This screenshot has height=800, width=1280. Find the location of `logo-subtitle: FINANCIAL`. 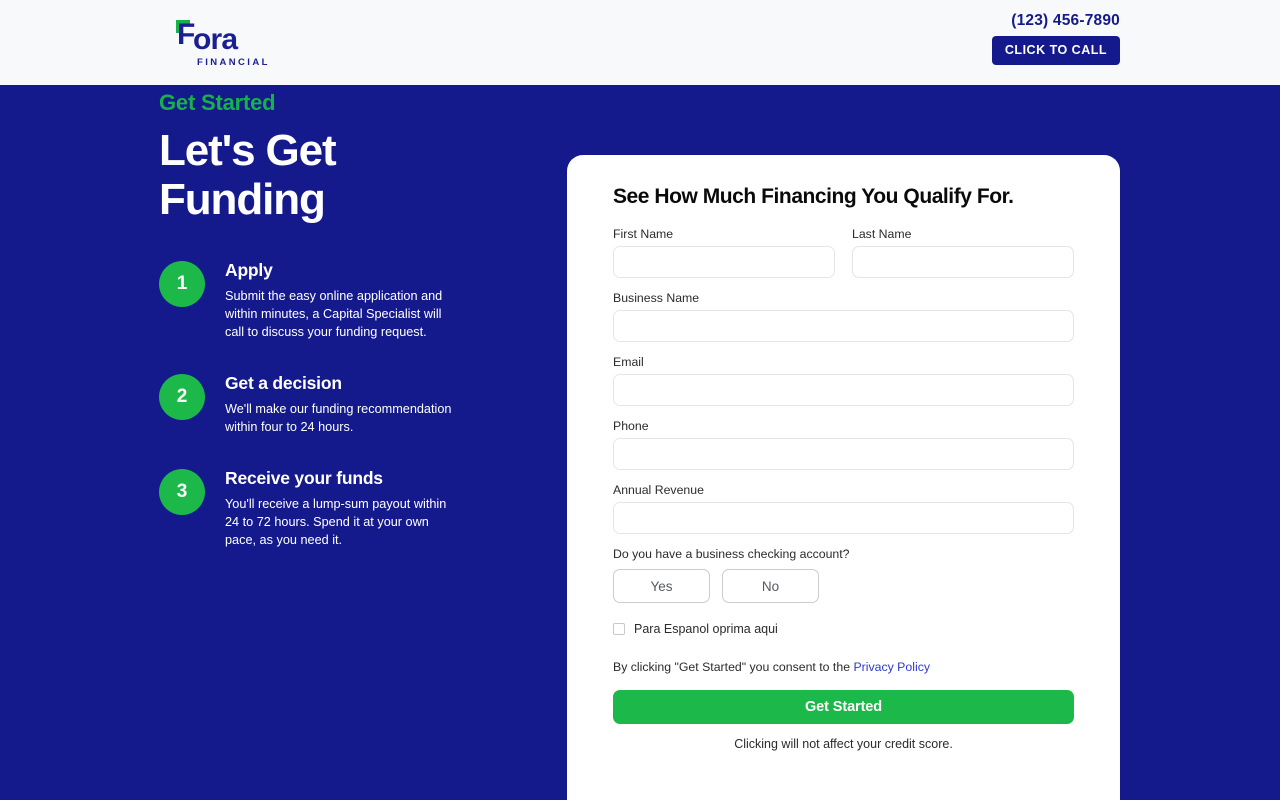

logo-subtitle: FINANCIAL is located at coordinates (233, 62).